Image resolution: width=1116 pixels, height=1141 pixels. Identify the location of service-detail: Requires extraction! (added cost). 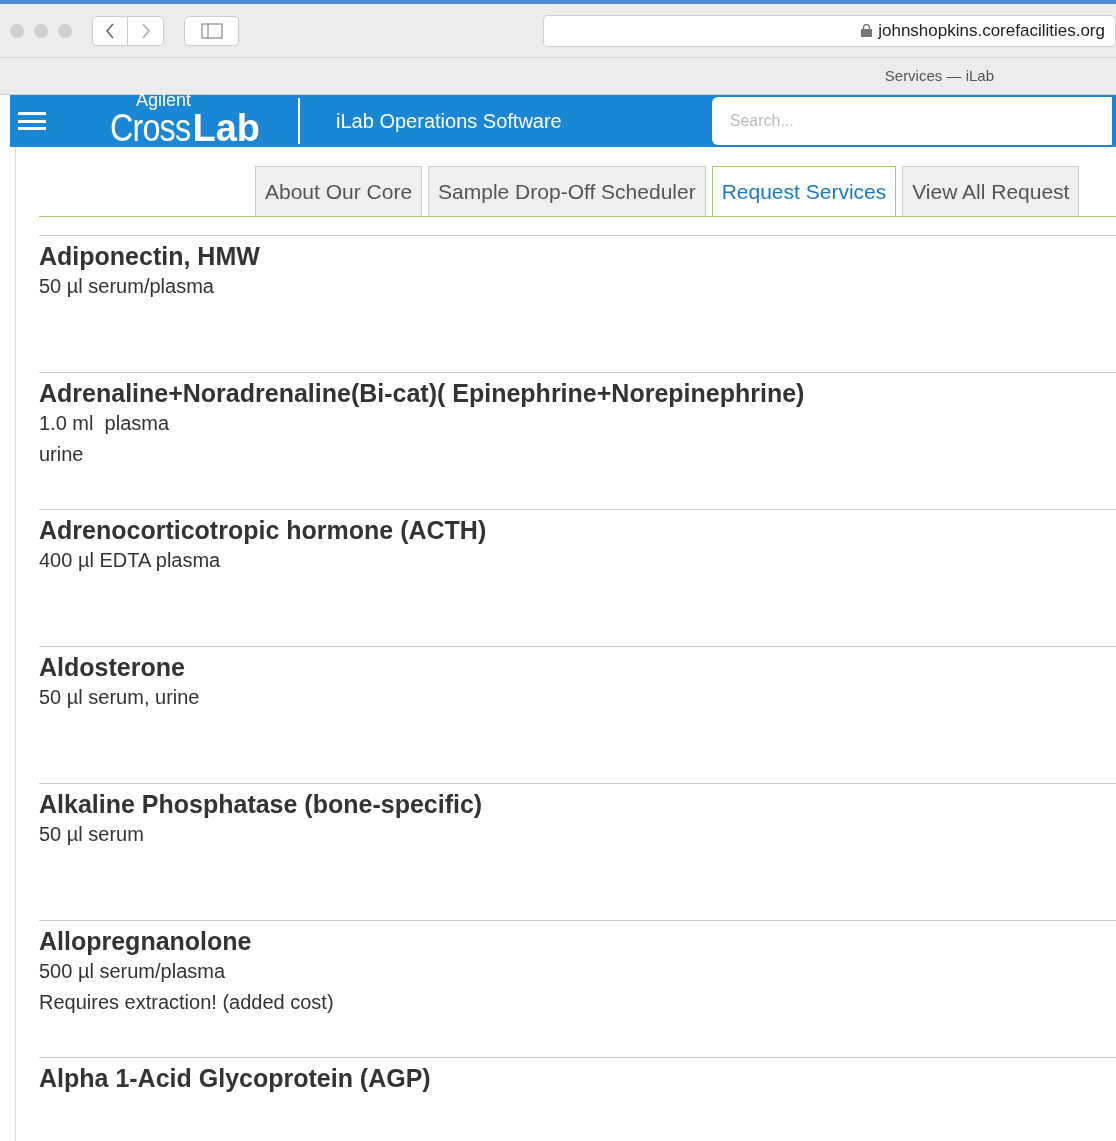
(187, 1002).